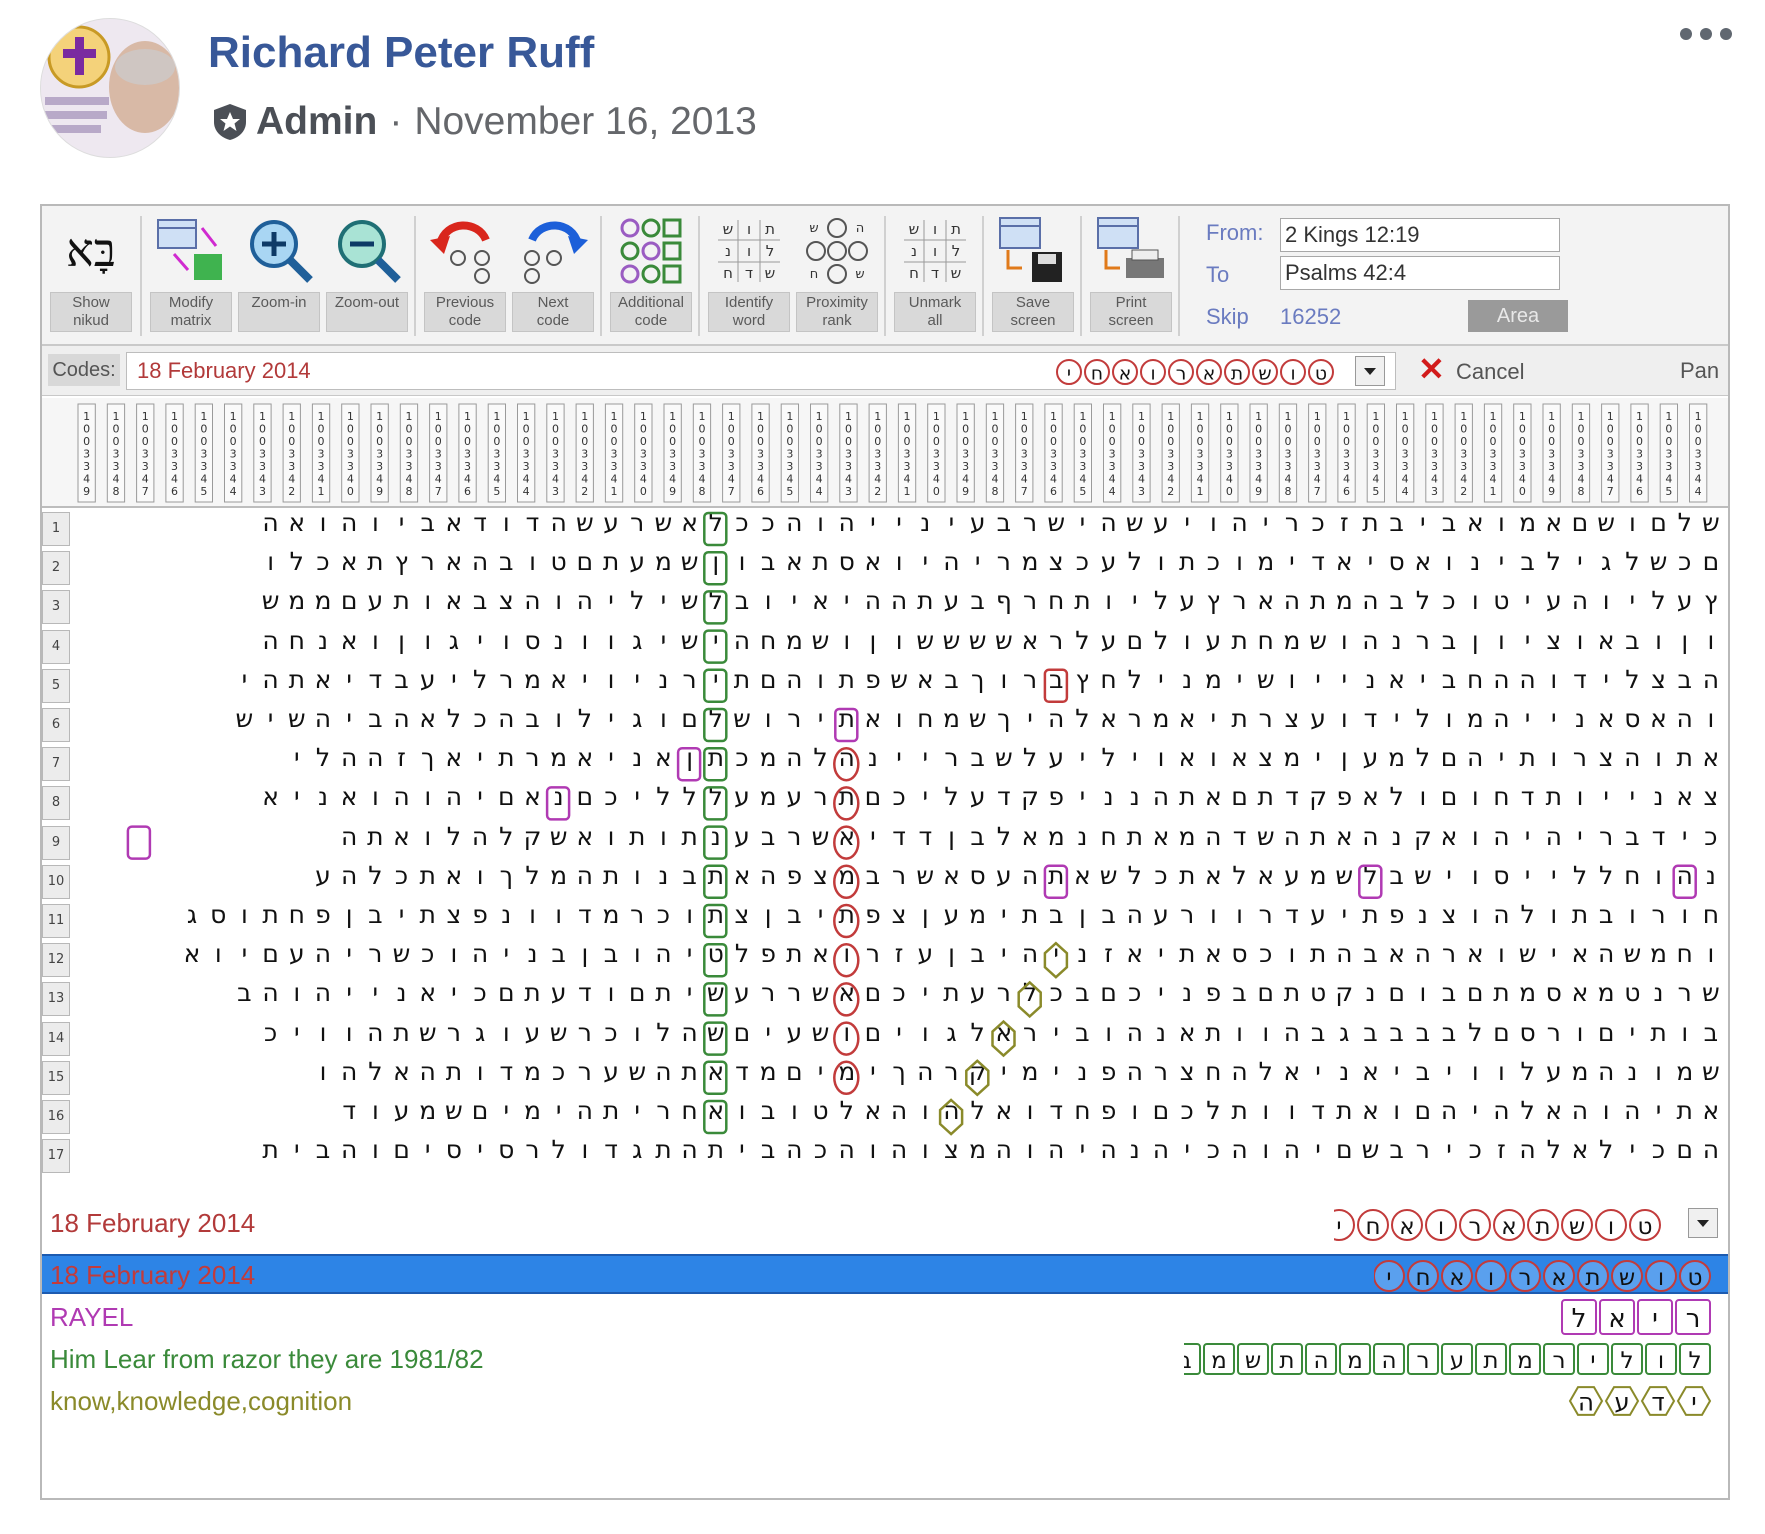 This screenshot has width=1765, height=1534. Describe the element at coordinates (637, 718) in the screenshot. I see `matrix-letter: ג` at that location.